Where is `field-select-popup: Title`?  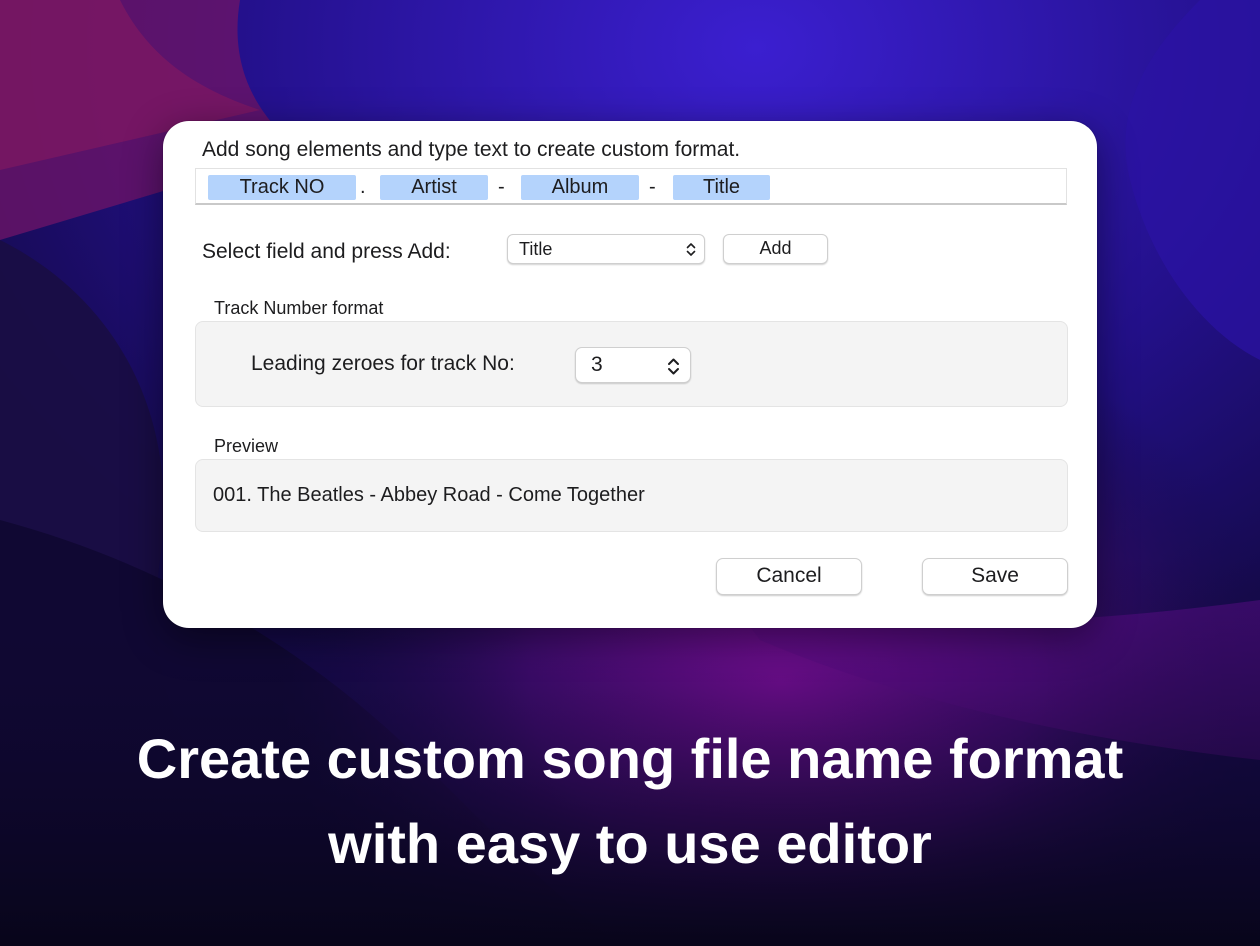 field-select-popup: Title is located at coordinates (606, 249).